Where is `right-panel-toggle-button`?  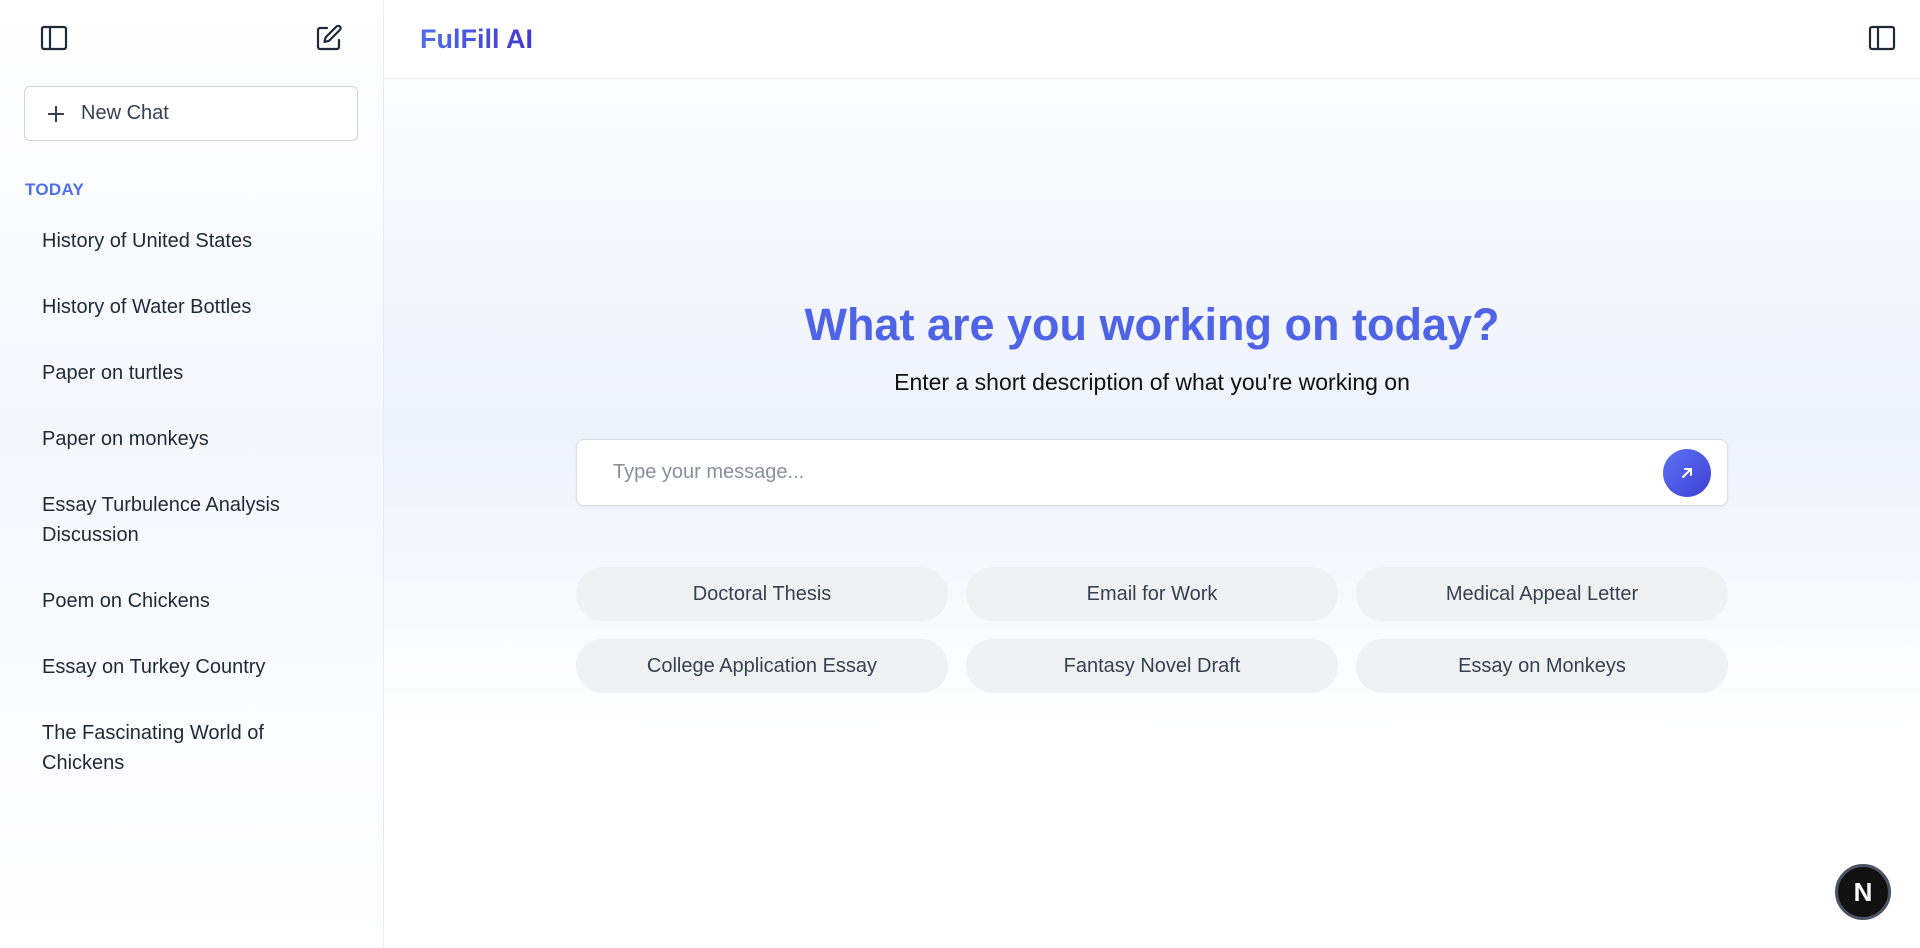 right-panel-toggle-button is located at coordinates (1882, 38).